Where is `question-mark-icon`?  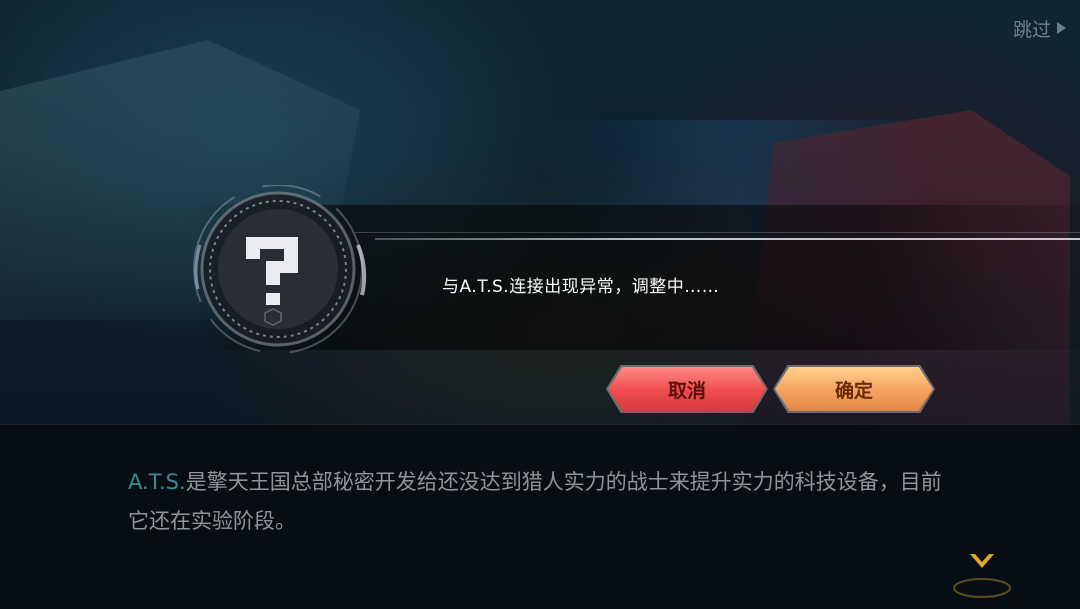
question-mark-icon is located at coordinates (280, 269).